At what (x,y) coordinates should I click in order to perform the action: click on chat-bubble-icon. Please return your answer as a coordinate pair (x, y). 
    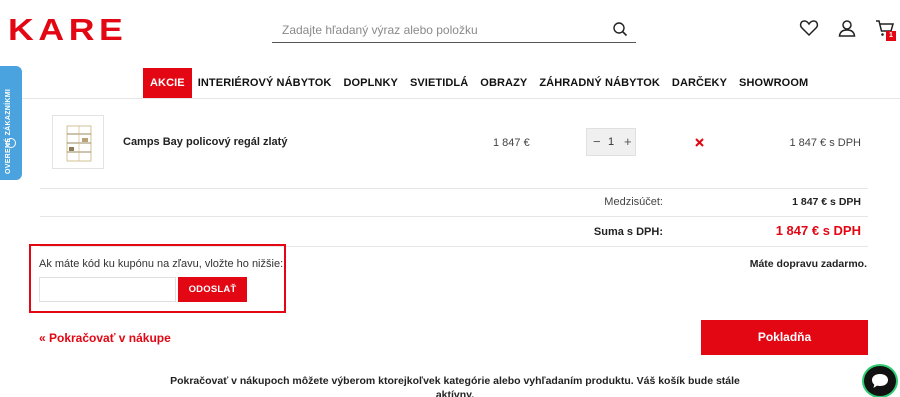
    Looking at the image, I should click on (880, 381).